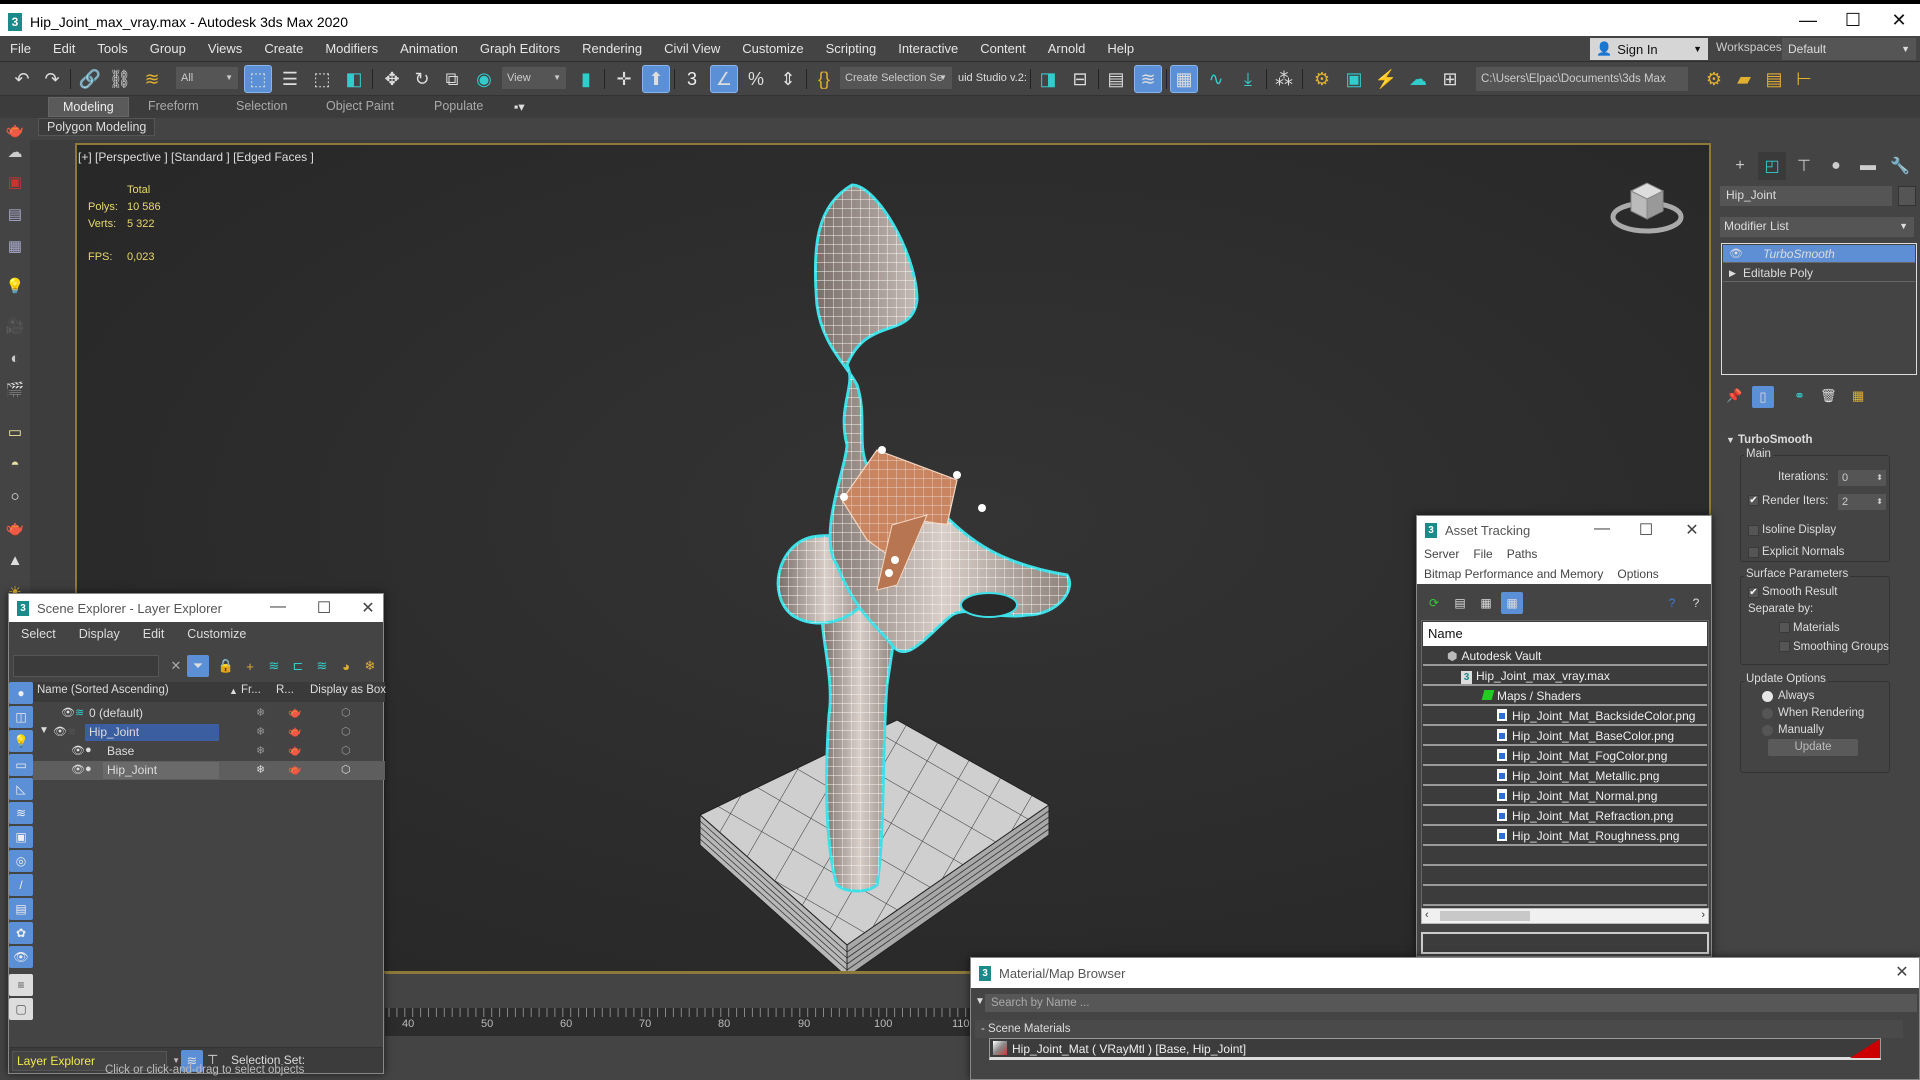 Image resolution: width=1920 pixels, height=1080 pixels. Describe the element at coordinates (346, 750) in the screenshot. I see `box-icon: ⬡` at that location.